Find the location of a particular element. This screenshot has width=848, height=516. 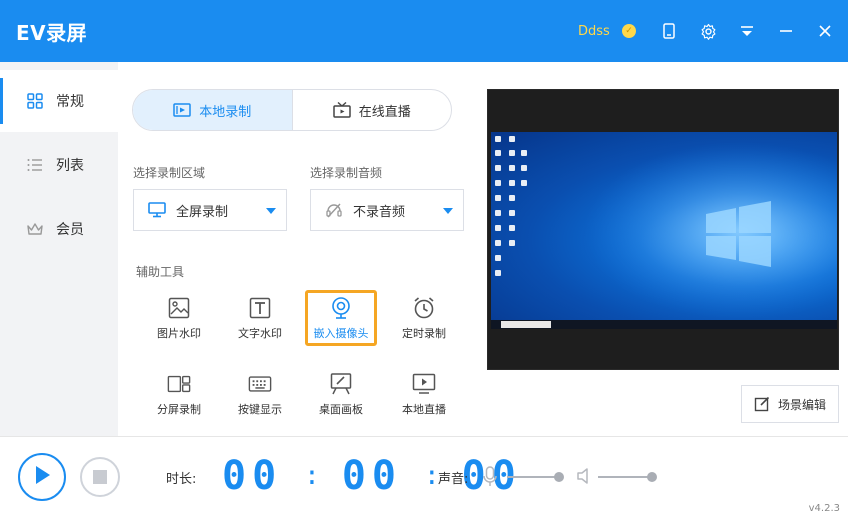

start-record-button is located at coordinates (42, 477).